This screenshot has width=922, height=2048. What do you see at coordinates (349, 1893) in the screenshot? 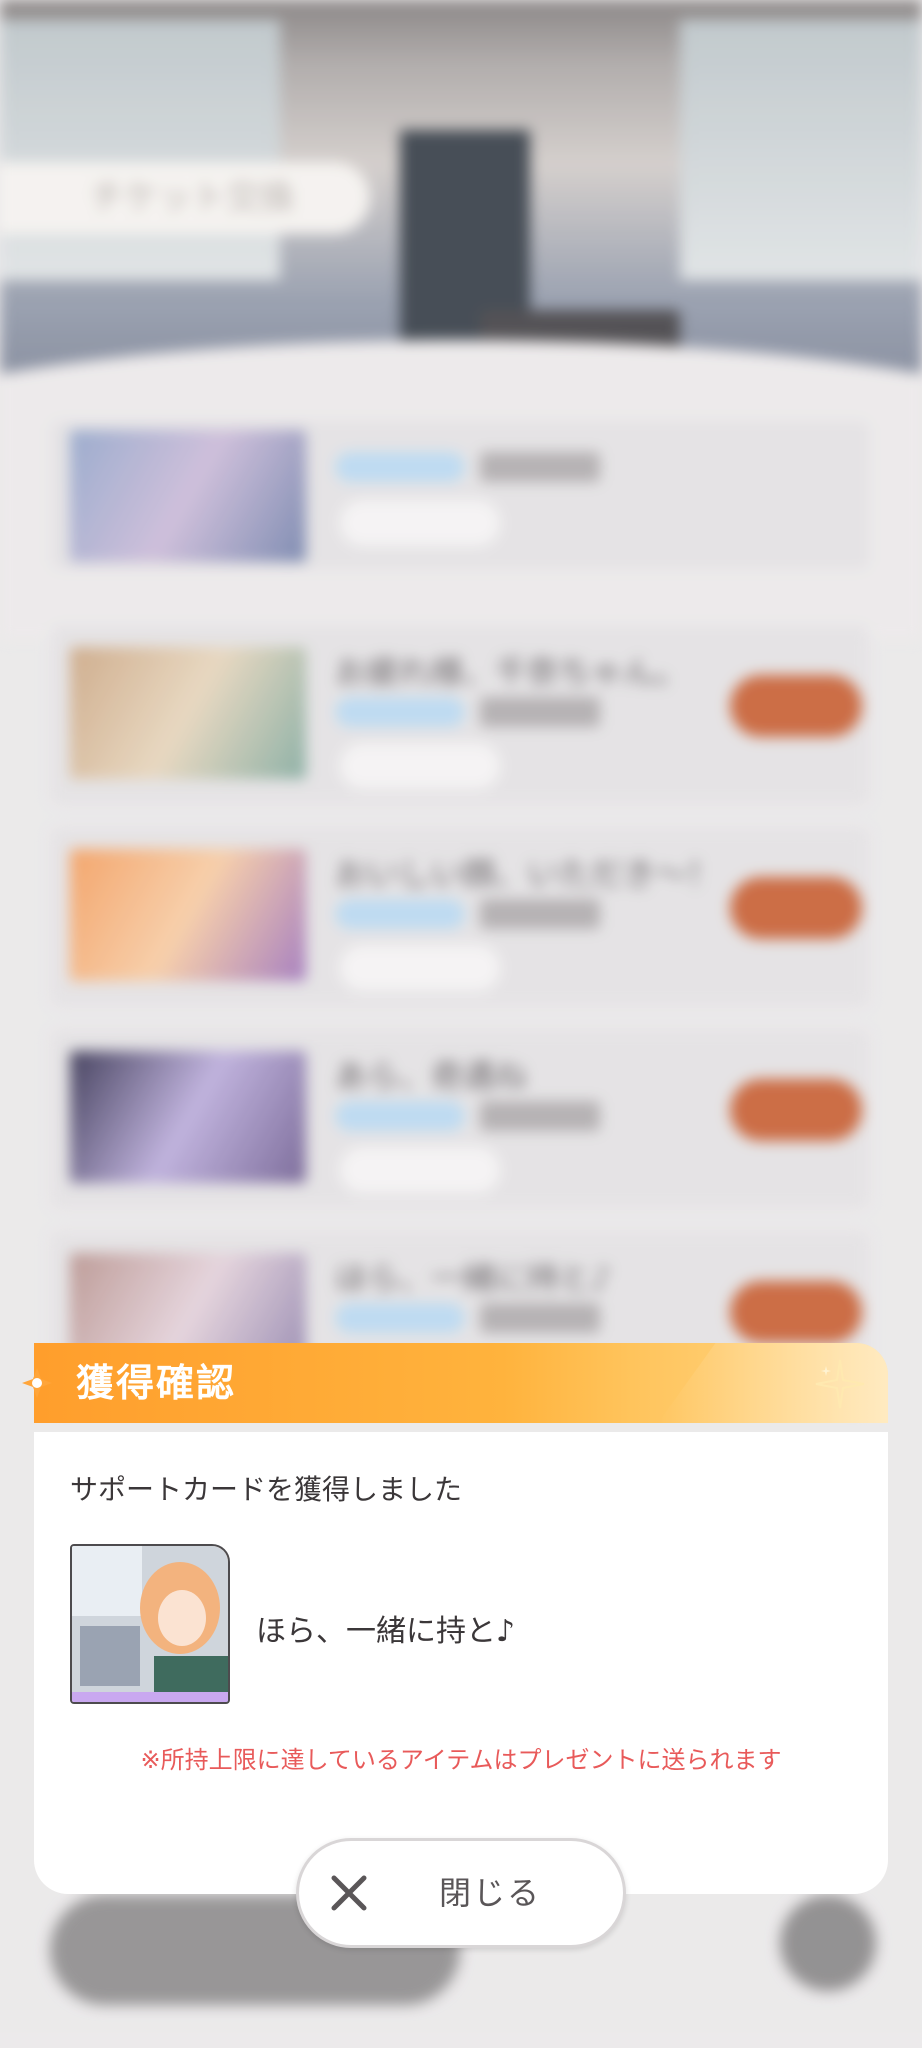
I see `close-icon` at bounding box center [349, 1893].